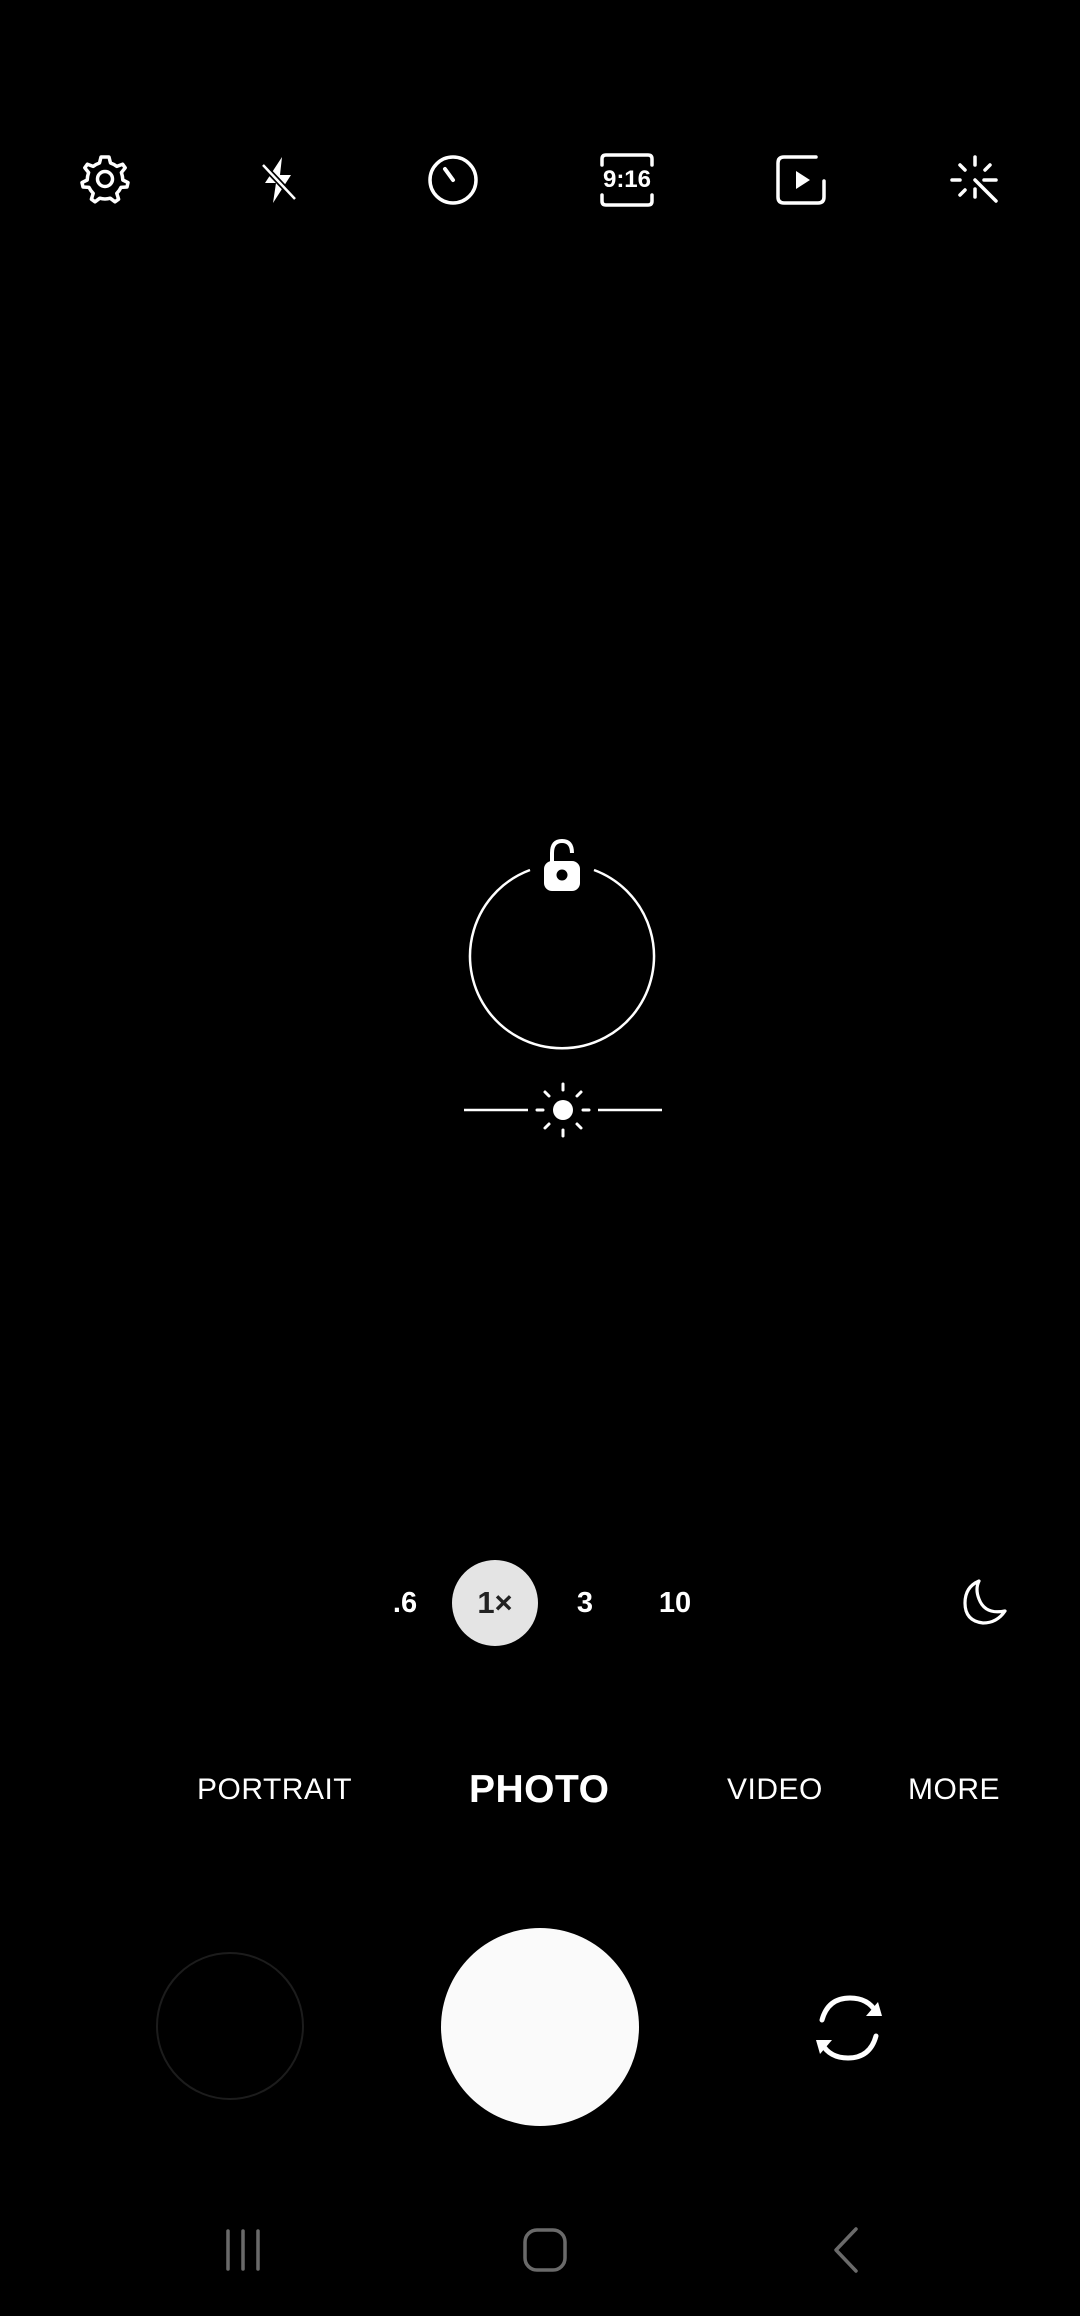  I want to click on system-navigation-bar, so click(540, 2250).